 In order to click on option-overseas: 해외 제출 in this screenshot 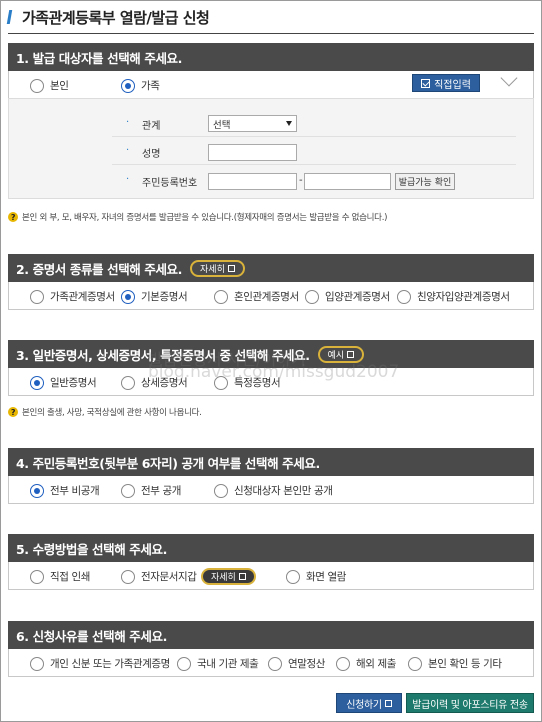, I will do `click(366, 663)`.